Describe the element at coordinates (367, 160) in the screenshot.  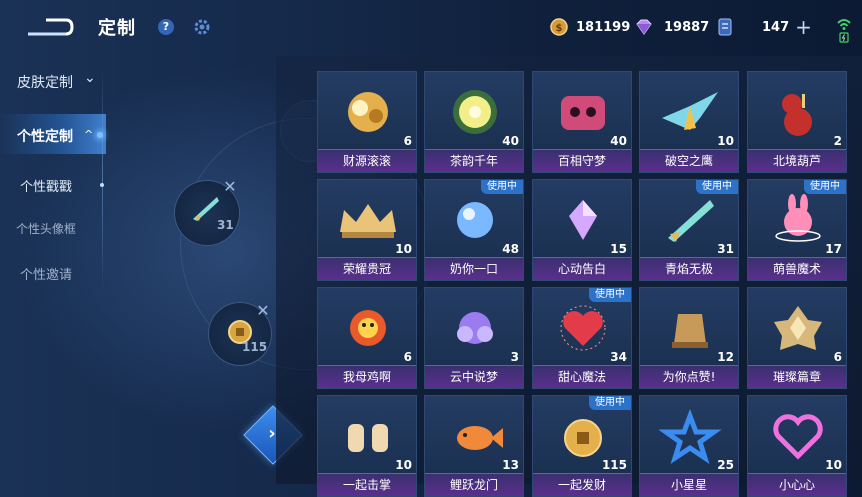
I see `item-name: 财源滚滚` at that location.